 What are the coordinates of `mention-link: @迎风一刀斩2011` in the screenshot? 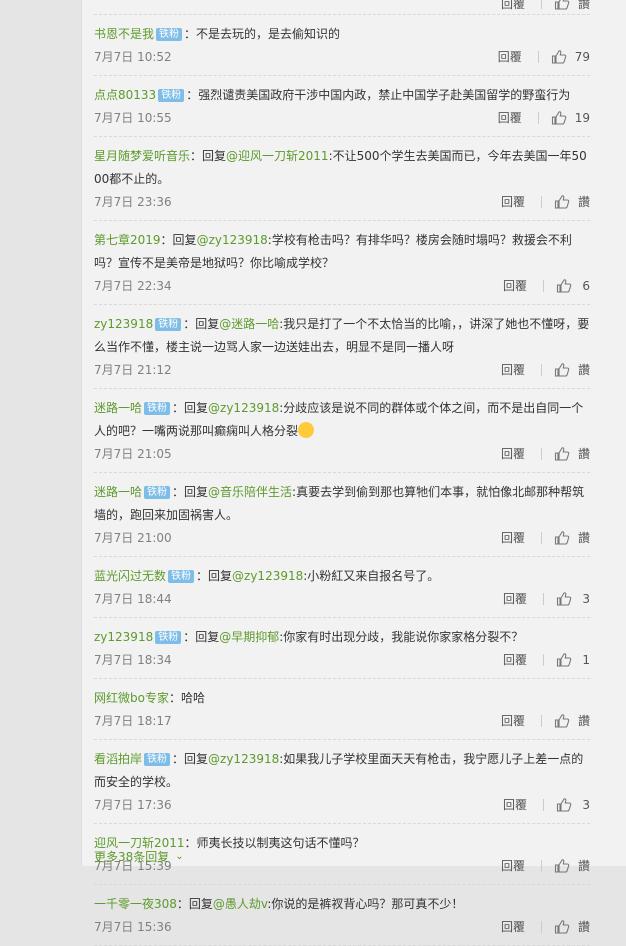 It's located at (277, 156).